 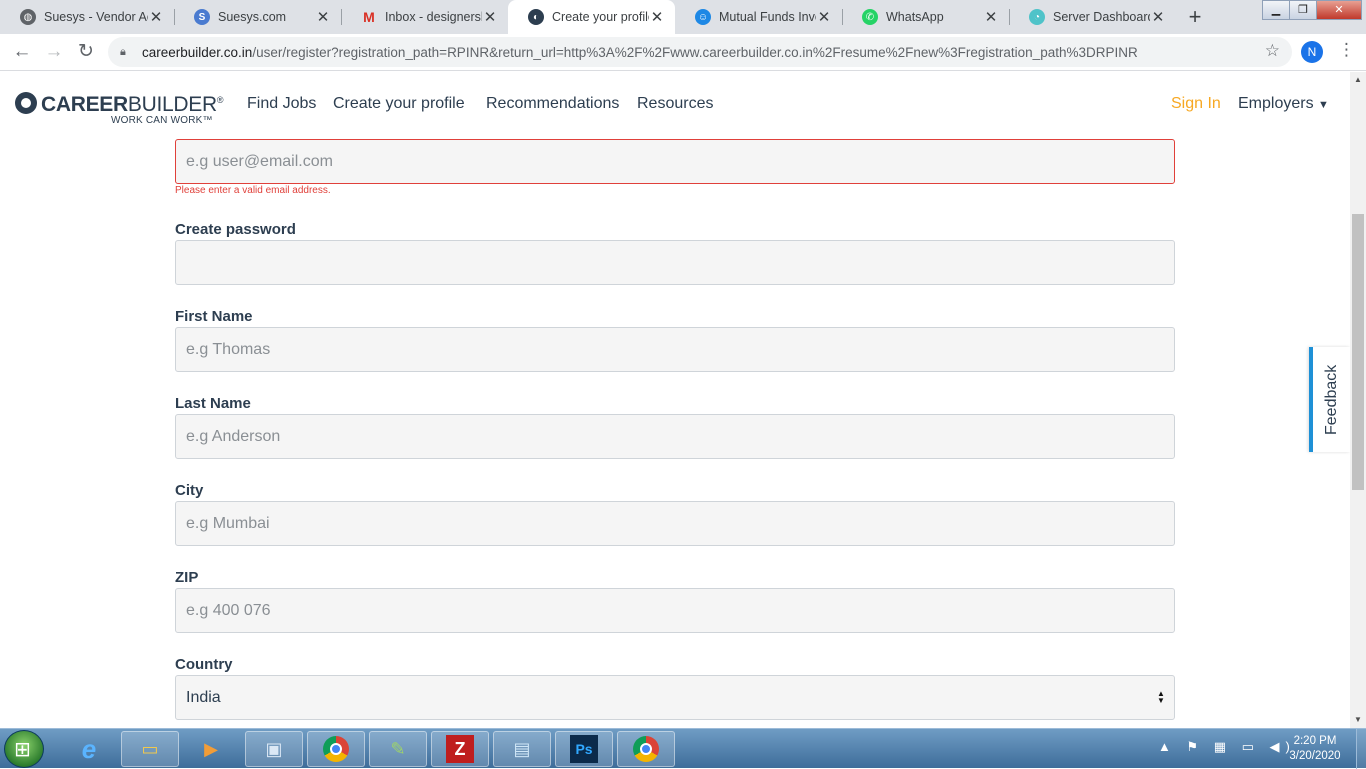 What do you see at coordinates (281, 104) in the screenshot?
I see `nav-find-jobs: Find Jobs` at bounding box center [281, 104].